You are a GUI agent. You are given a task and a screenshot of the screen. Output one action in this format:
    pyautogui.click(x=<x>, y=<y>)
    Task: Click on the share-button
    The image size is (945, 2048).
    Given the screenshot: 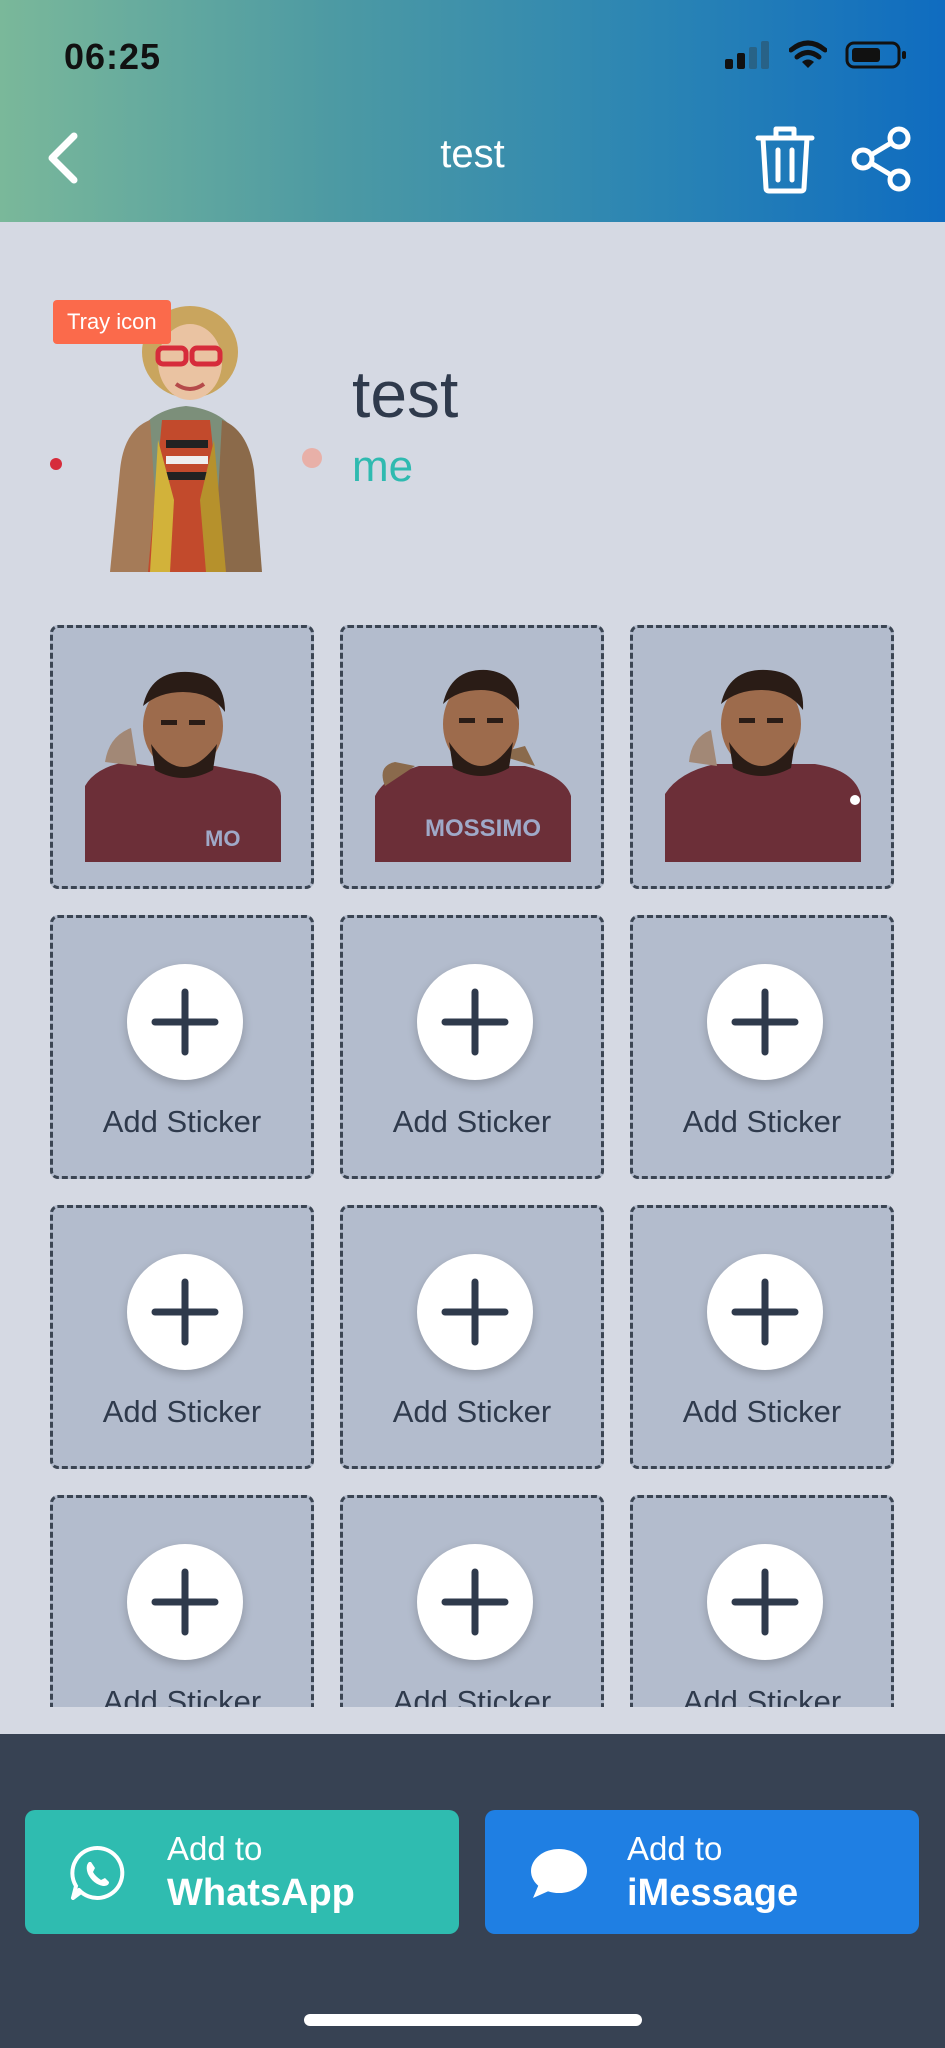 What is the action you would take?
    pyautogui.click(x=882, y=159)
    